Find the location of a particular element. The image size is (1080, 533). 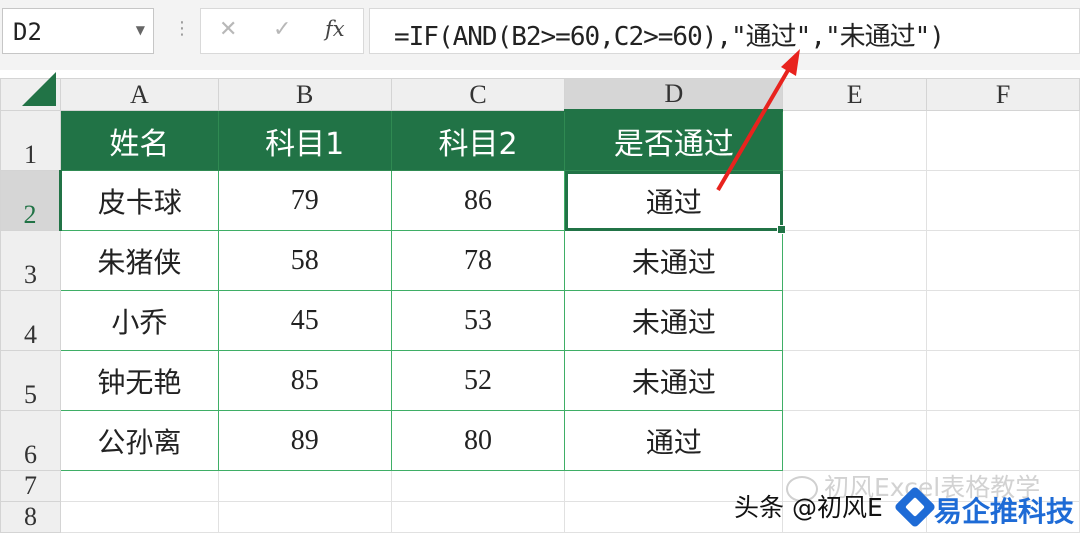

cell-e1 is located at coordinates (855, 140).